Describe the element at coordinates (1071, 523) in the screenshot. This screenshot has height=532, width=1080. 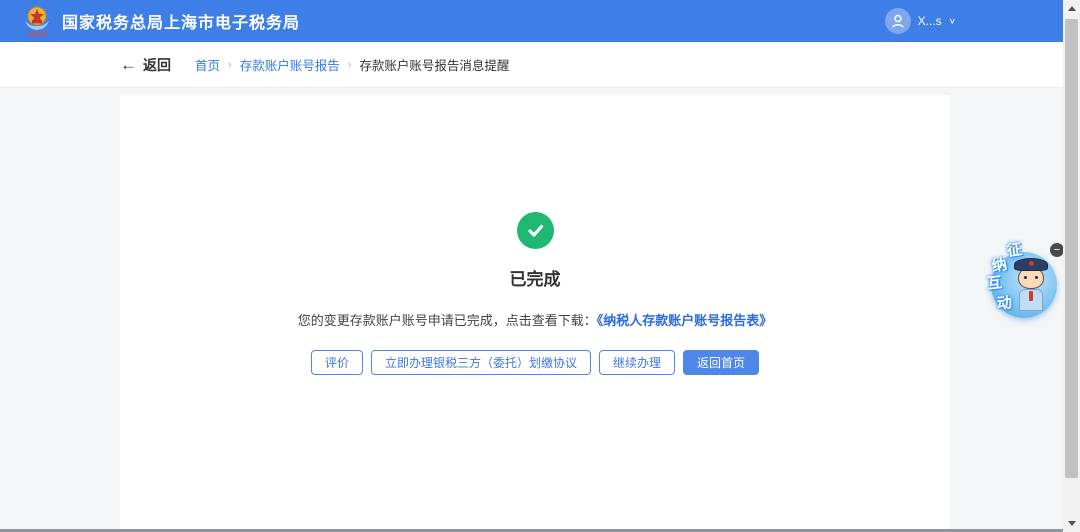
I see `scroll-down-arrow` at that location.